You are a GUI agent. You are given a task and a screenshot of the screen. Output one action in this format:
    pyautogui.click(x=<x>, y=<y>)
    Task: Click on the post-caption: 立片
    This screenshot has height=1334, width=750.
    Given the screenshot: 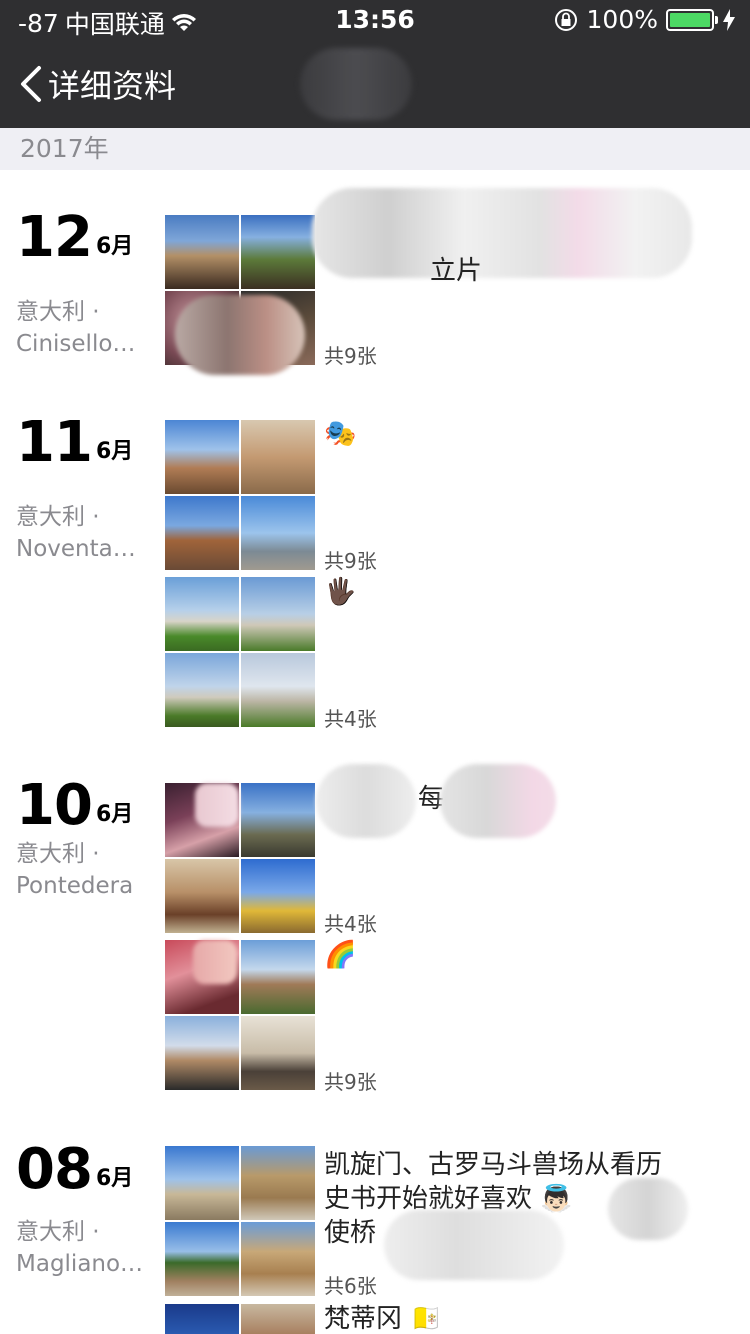 What is the action you would take?
    pyautogui.click(x=456, y=271)
    